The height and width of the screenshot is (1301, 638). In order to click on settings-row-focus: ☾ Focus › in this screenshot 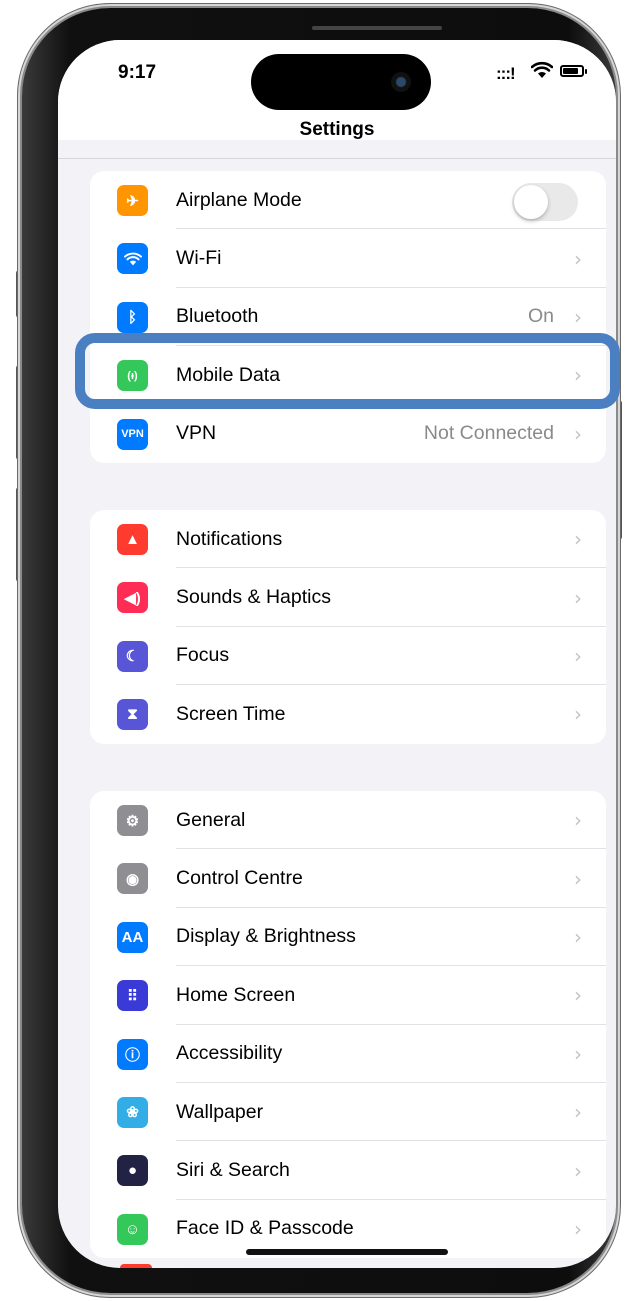, I will do `click(348, 656)`.